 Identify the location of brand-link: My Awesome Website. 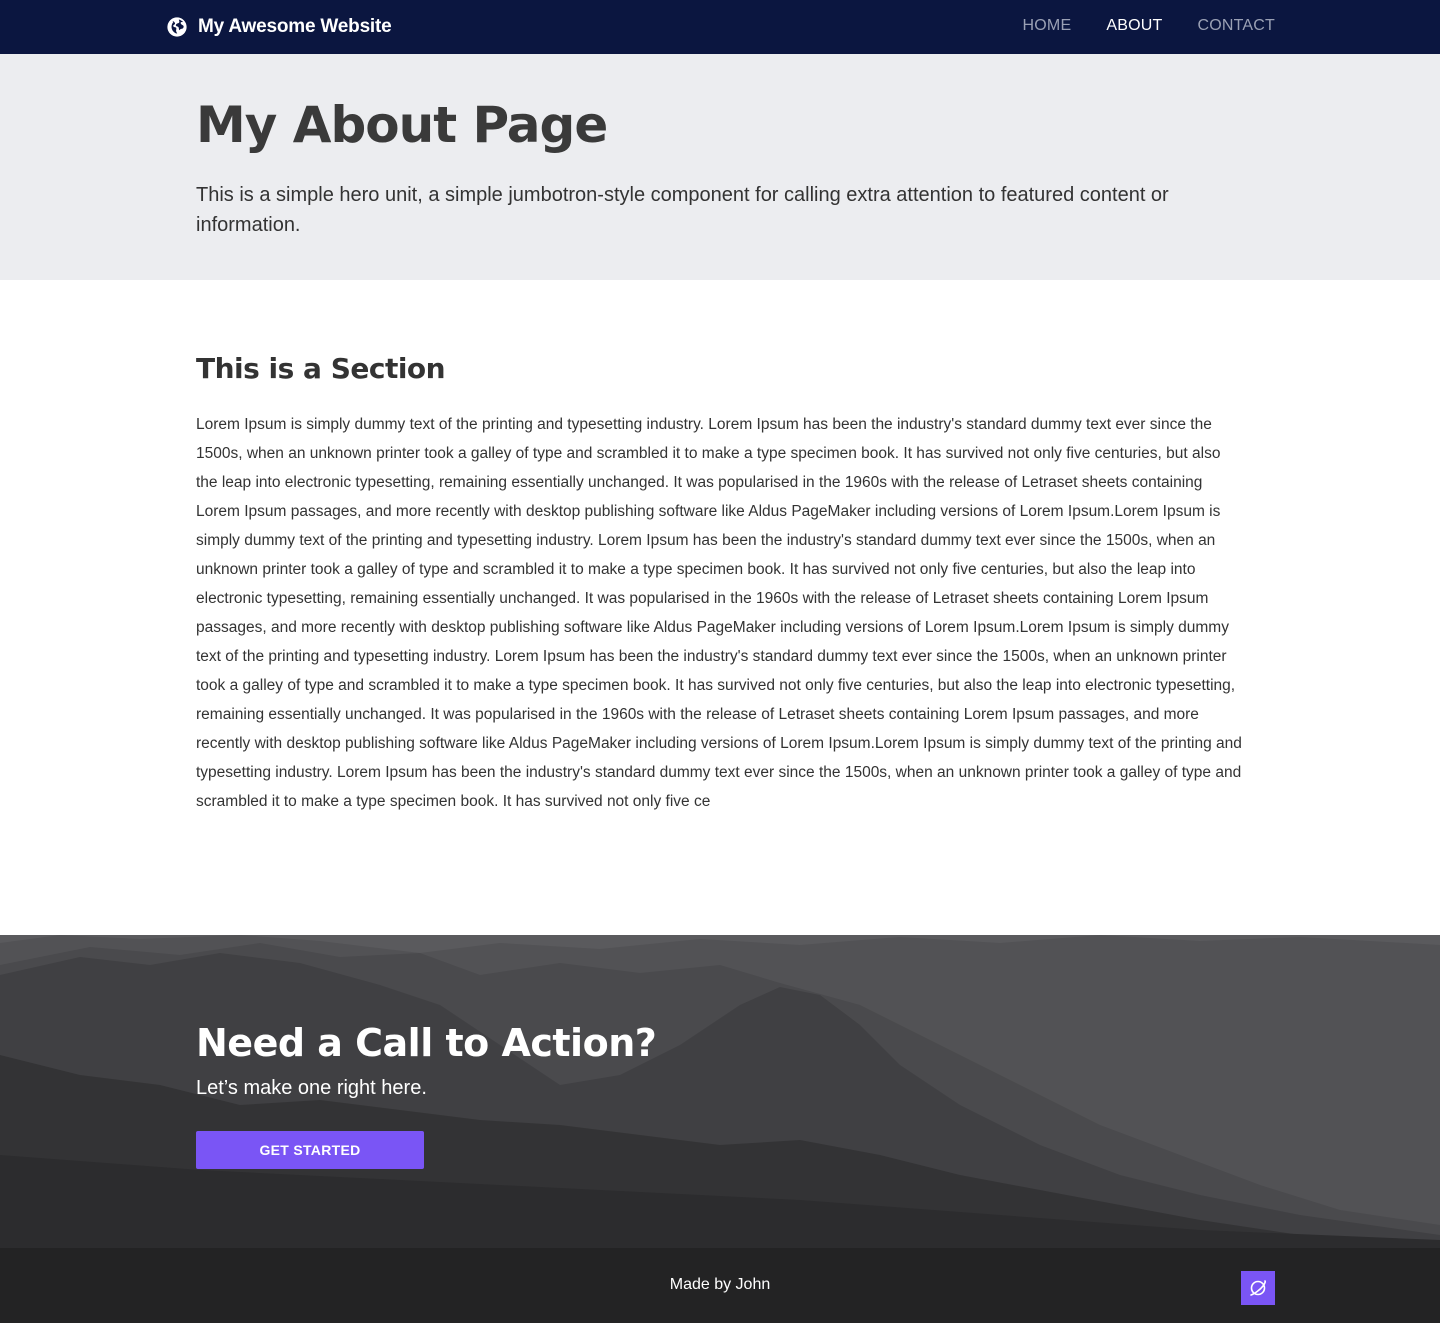
(279, 27).